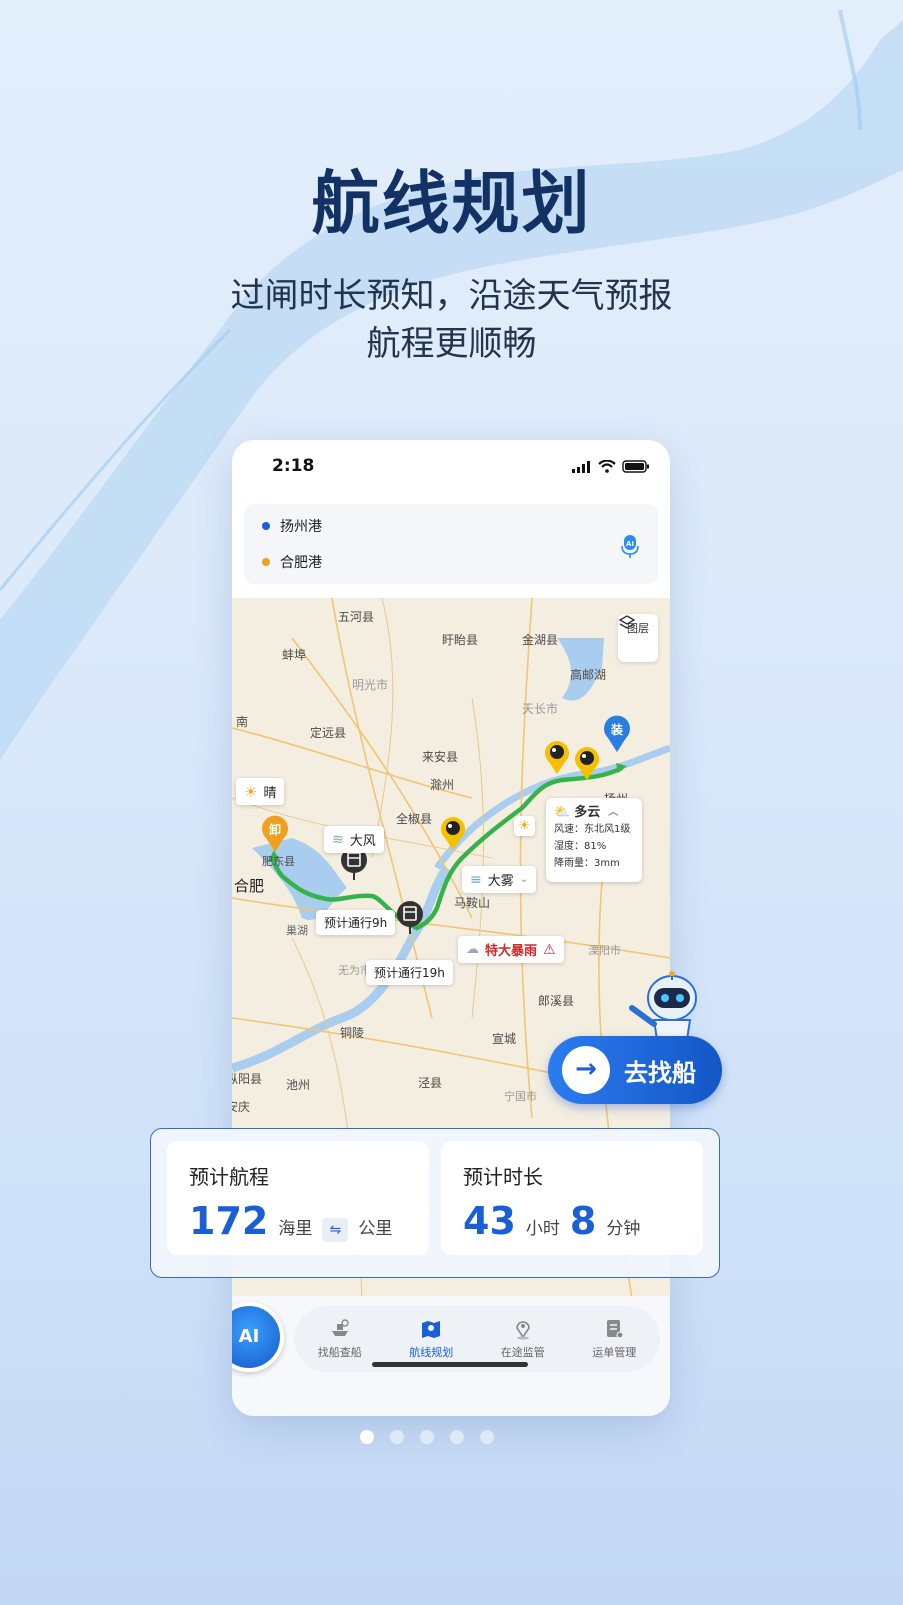 The height and width of the screenshot is (1605, 903). Describe the element at coordinates (352, 1033) in the screenshot. I see `place-tongling: 铜陵` at that location.